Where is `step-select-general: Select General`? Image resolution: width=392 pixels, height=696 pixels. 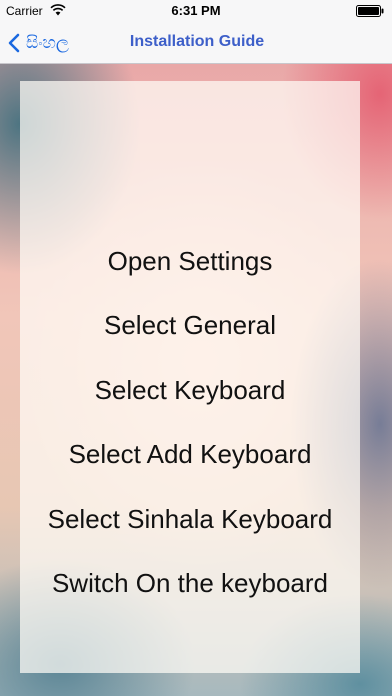 step-select-general: Select General is located at coordinates (190, 325).